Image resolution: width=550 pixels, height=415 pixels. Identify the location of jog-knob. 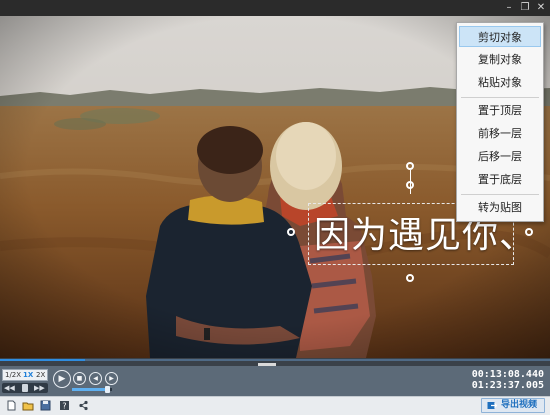
(25, 388).